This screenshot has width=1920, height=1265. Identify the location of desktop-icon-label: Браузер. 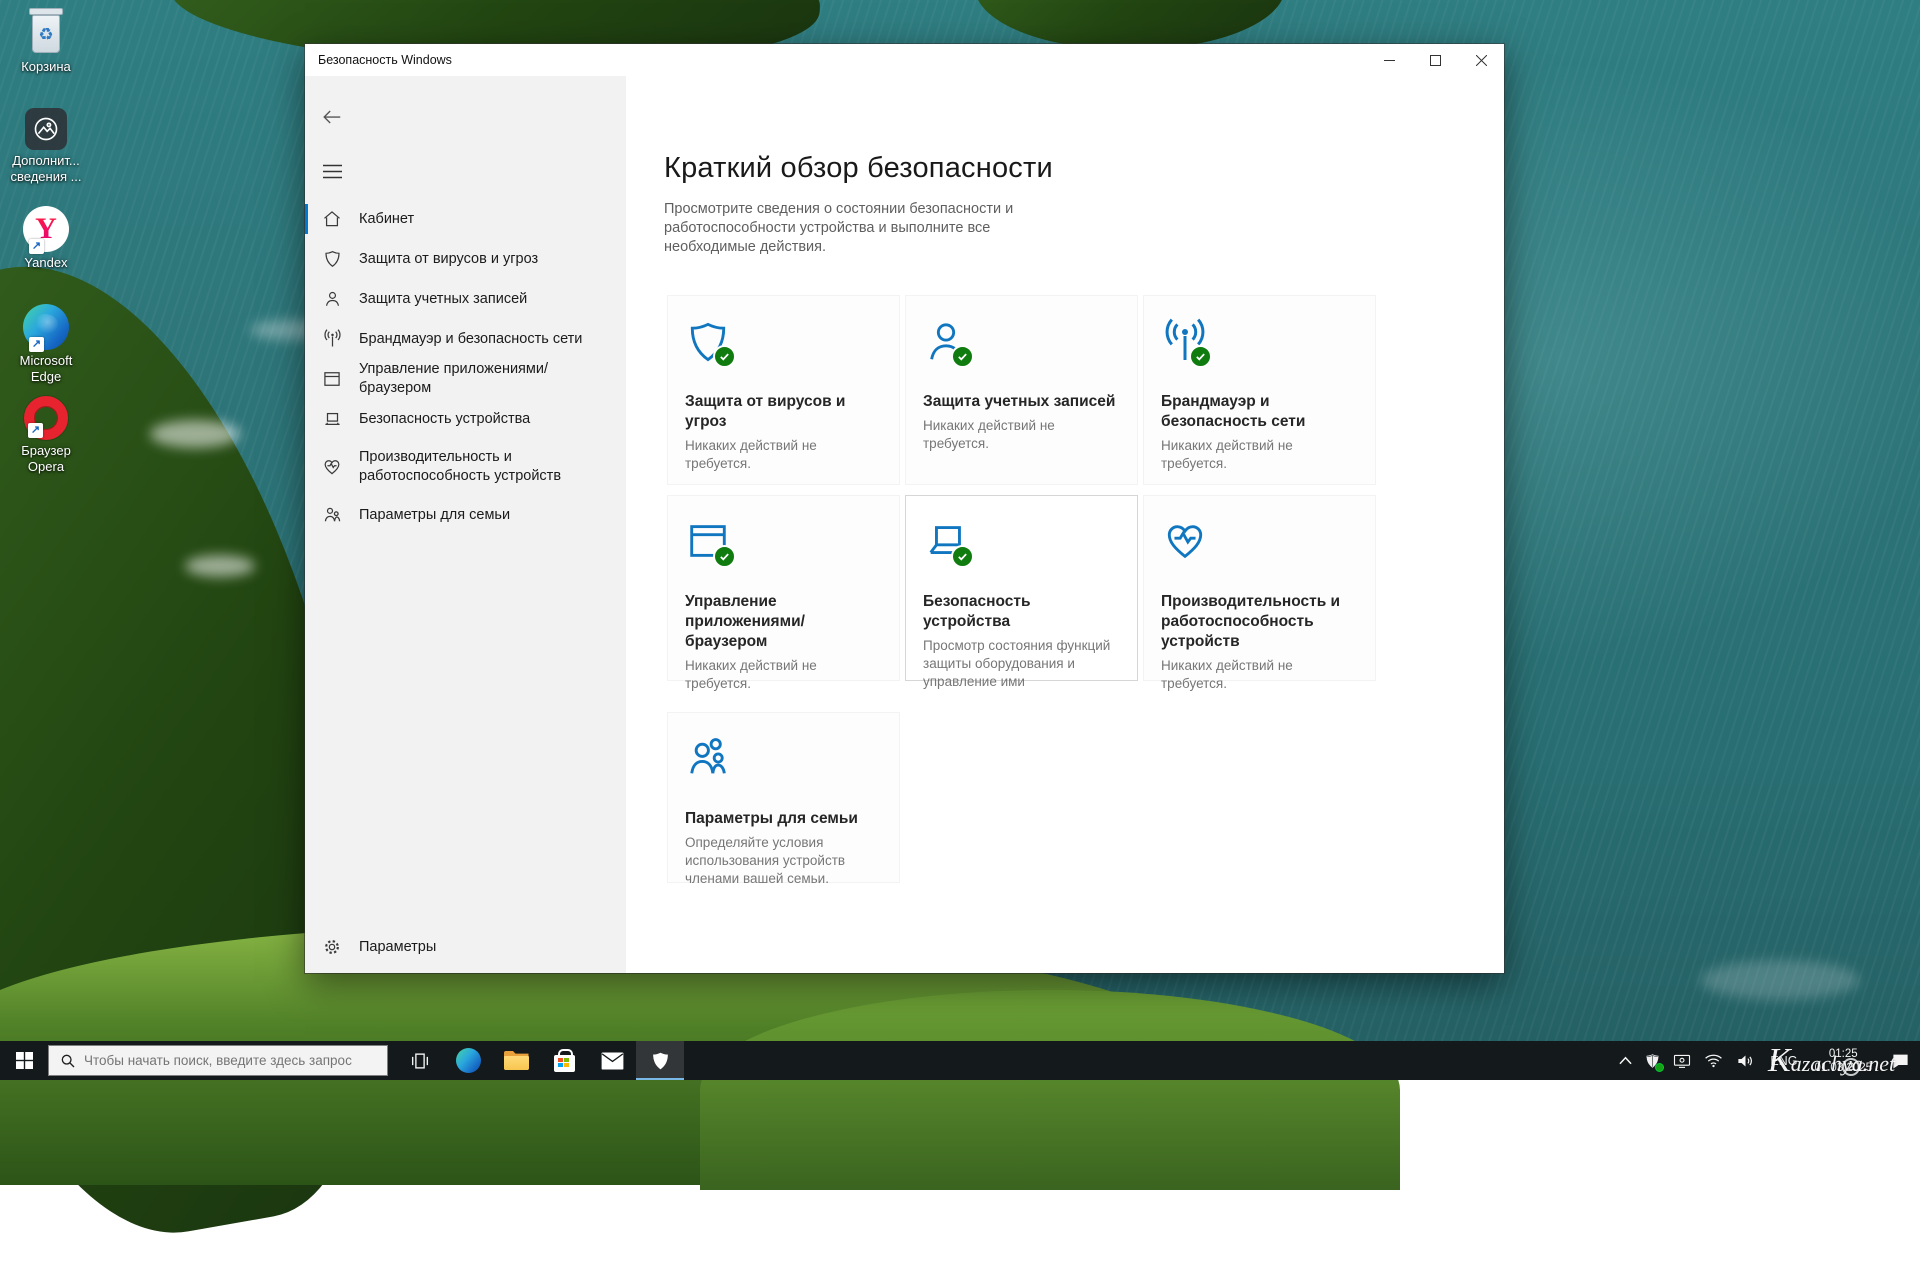
(46, 451).